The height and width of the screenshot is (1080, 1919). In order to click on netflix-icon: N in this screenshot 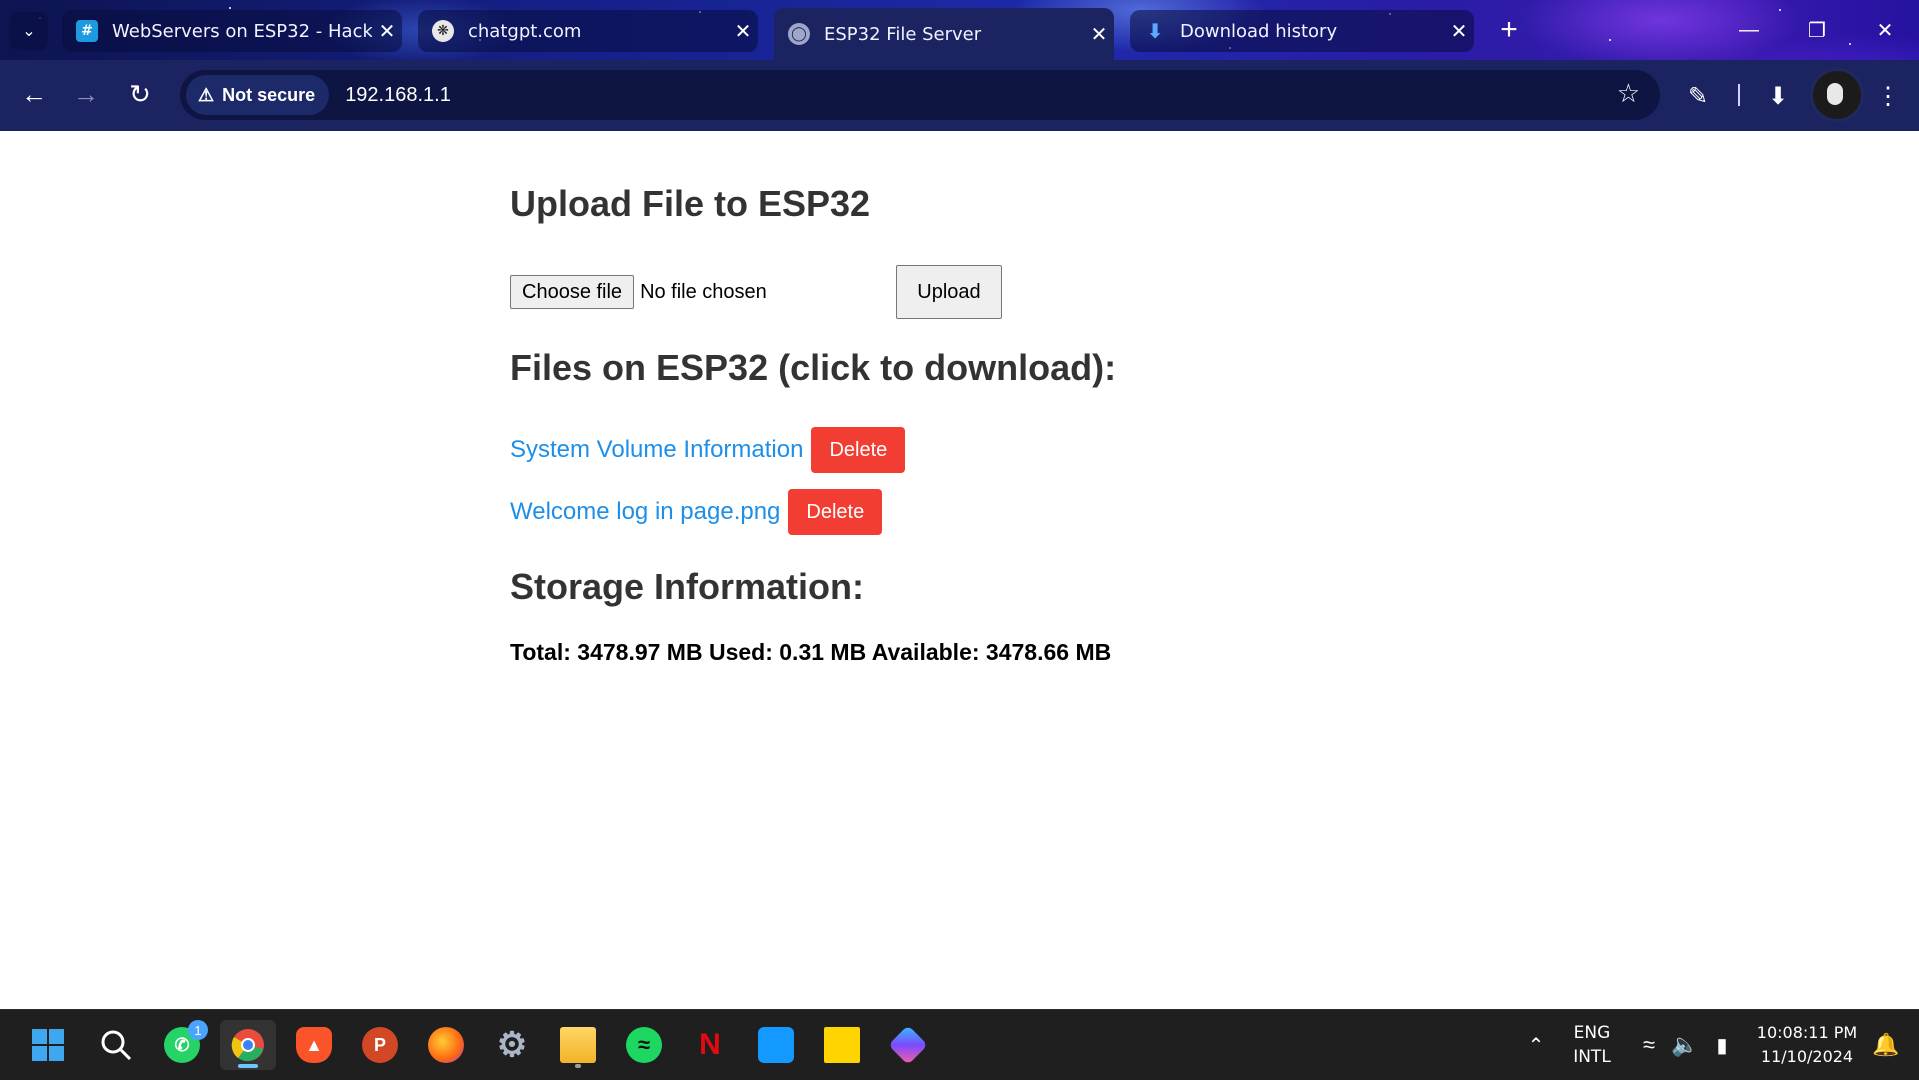, I will do `click(710, 1044)`.